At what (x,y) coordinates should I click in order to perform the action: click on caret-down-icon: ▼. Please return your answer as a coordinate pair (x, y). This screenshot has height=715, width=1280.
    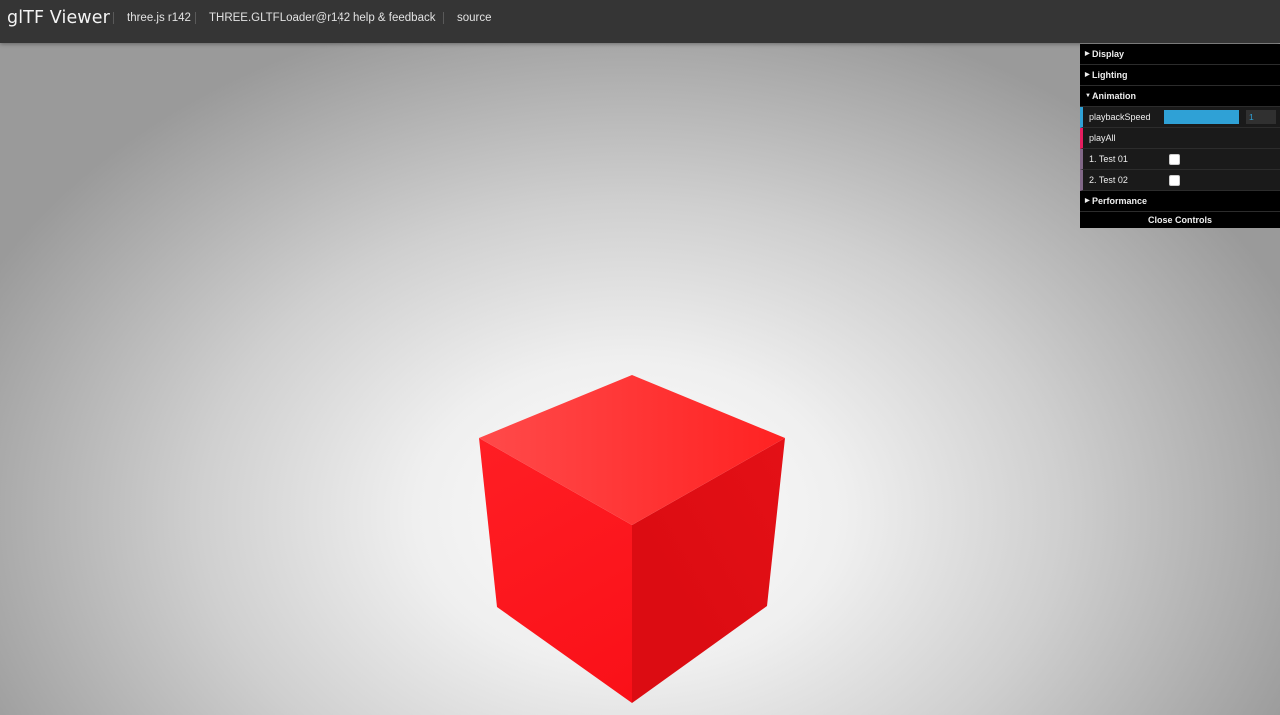
    Looking at the image, I should click on (1088, 96).